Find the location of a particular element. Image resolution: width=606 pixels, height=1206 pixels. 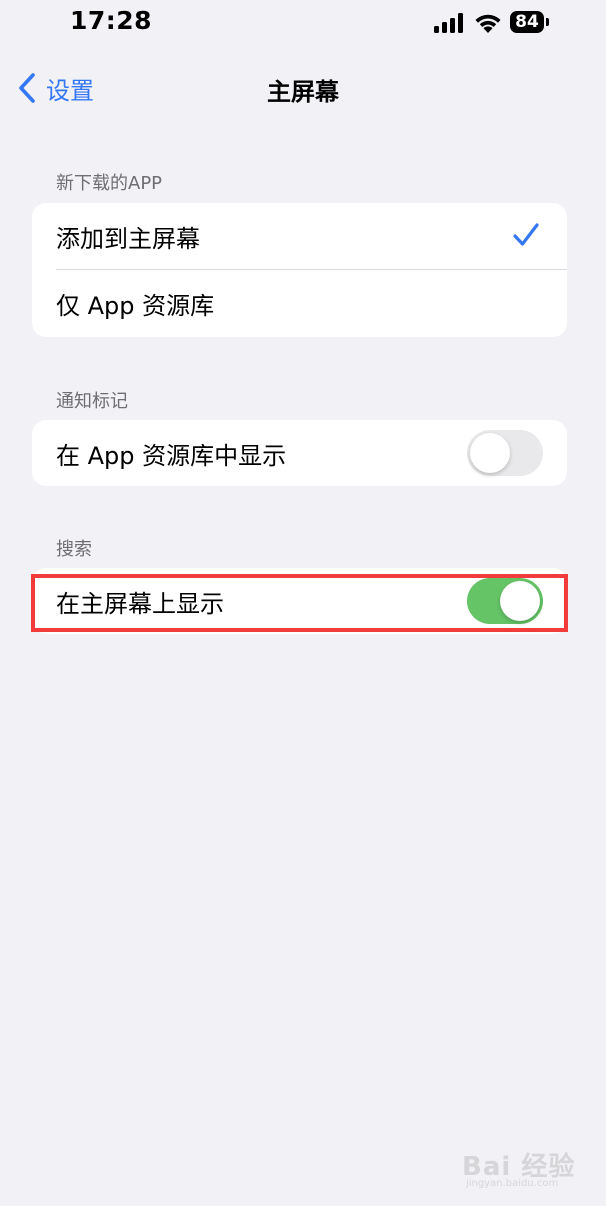

show-in-app-library-toggle is located at coordinates (505, 453).